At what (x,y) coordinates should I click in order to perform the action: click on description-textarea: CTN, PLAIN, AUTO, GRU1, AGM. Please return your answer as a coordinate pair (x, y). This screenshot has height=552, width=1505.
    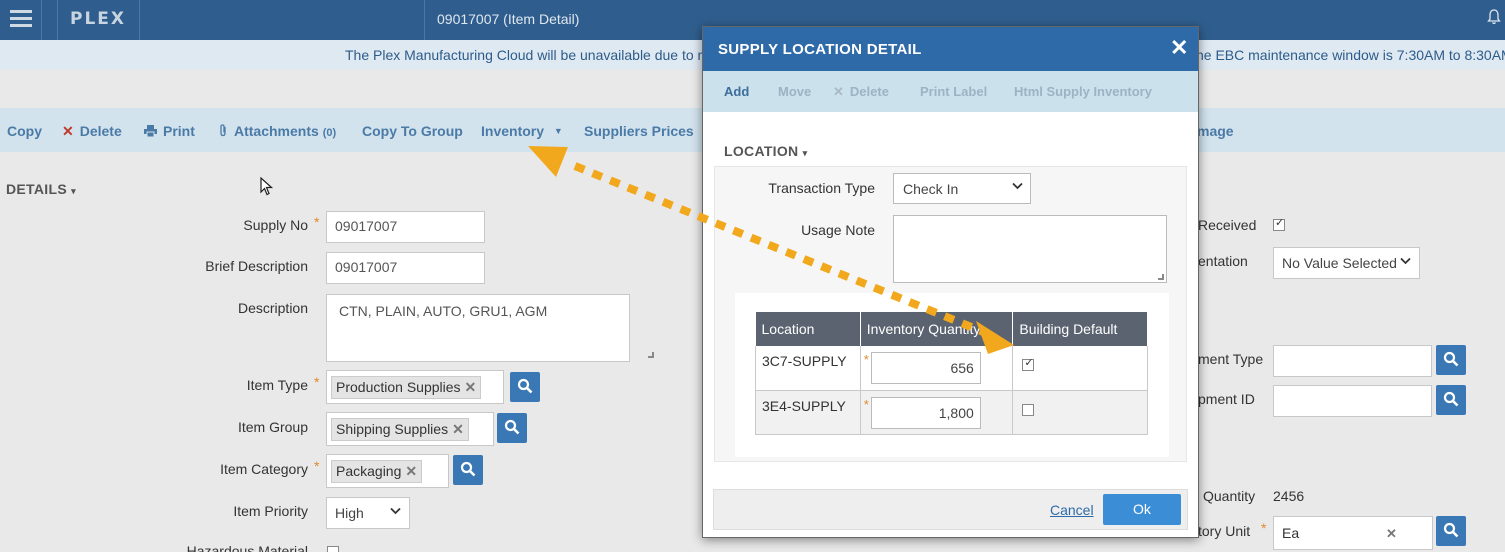
    Looking at the image, I should click on (478, 328).